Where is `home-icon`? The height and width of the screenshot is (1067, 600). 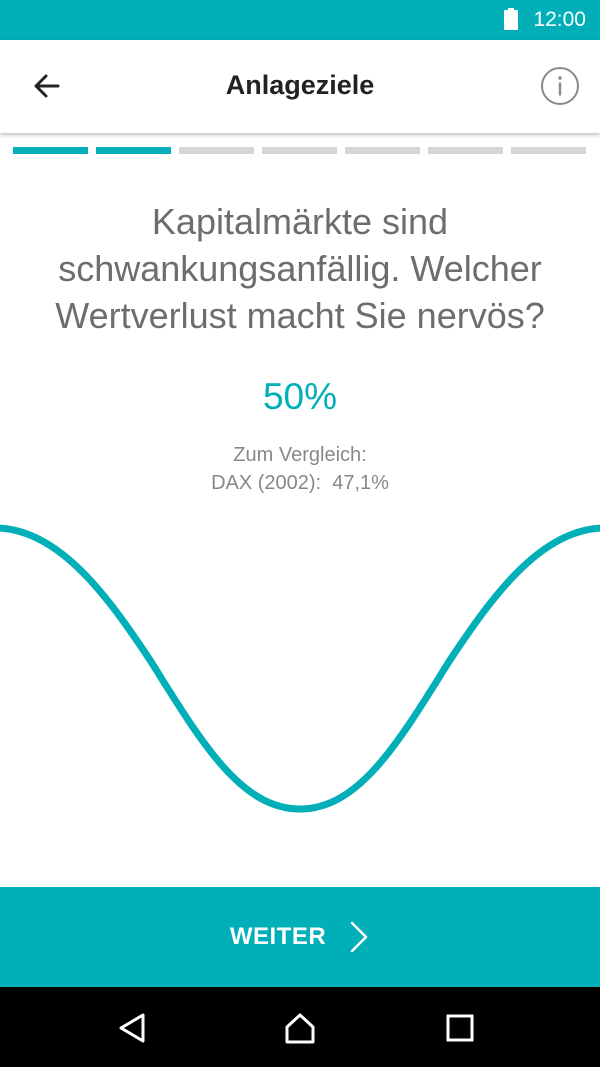
home-icon is located at coordinates (300, 1028).